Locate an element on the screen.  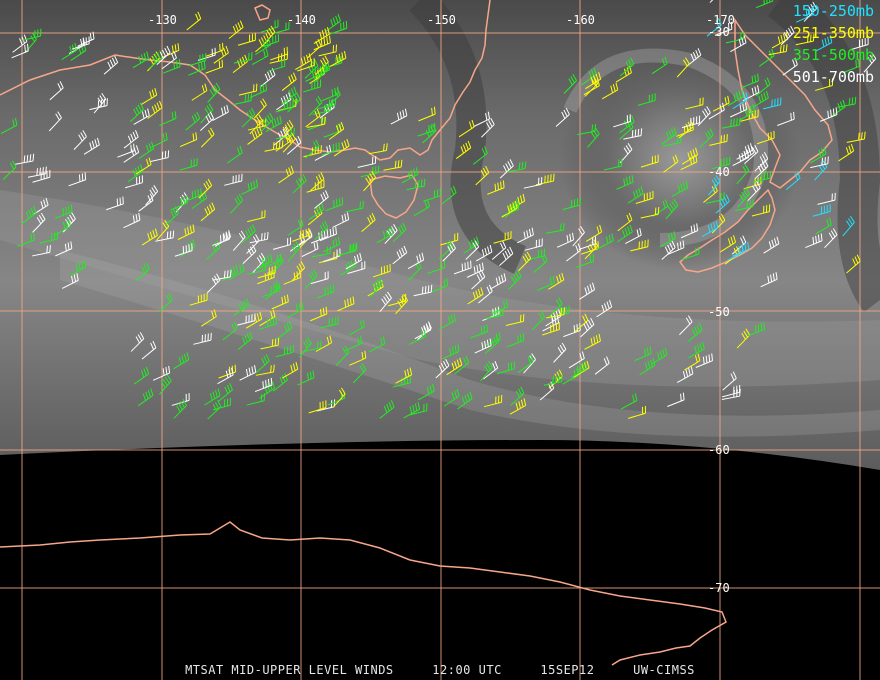
legend-item-150-250mb: 150-250mb is located at coordinates (833, 11).